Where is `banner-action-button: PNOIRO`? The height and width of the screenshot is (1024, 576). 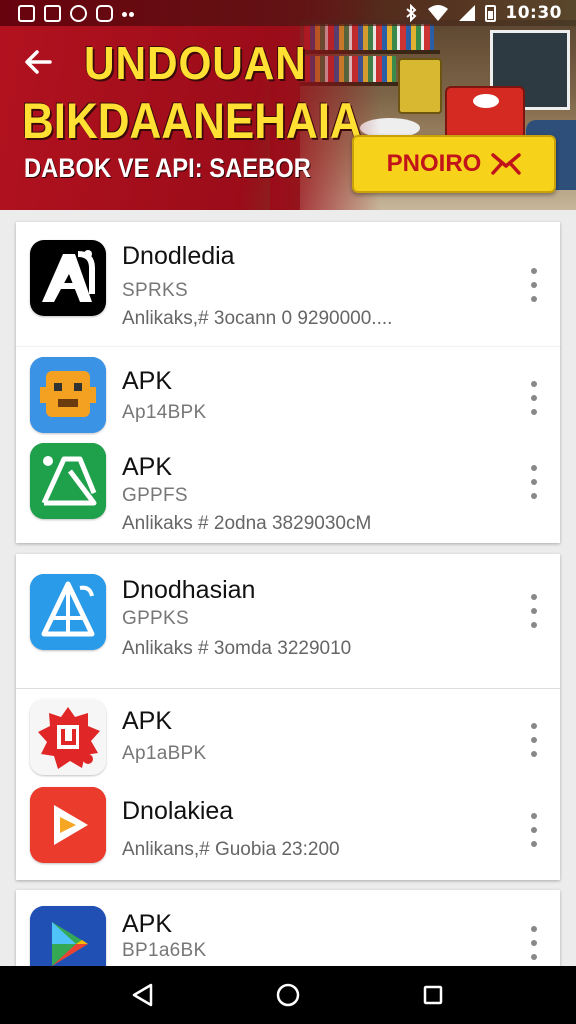 banner-action-button: PNOIRO is located at coordinates (454, 164).